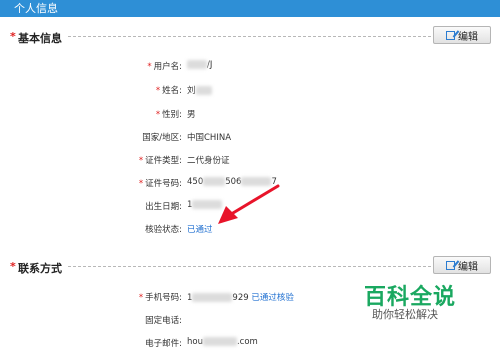  Describe the element at coordinates (40, 268) in the screenshot. I see `contact-title: 联系方式` at that location.